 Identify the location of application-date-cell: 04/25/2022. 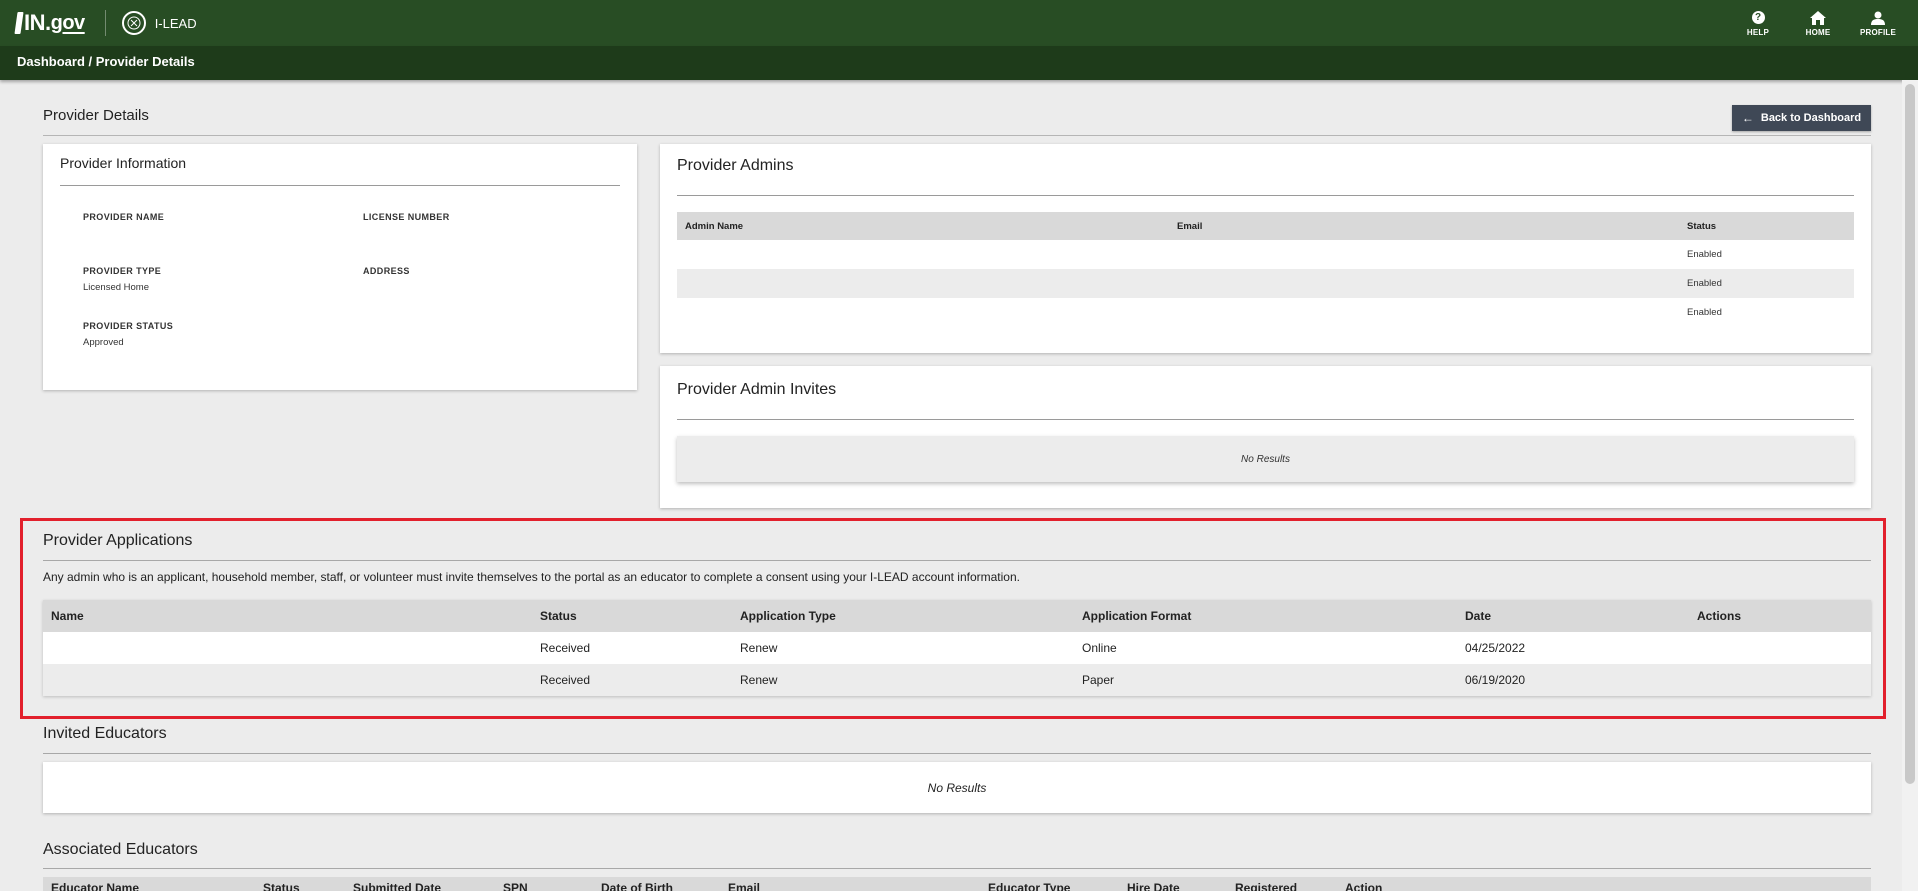
(1573, 648).